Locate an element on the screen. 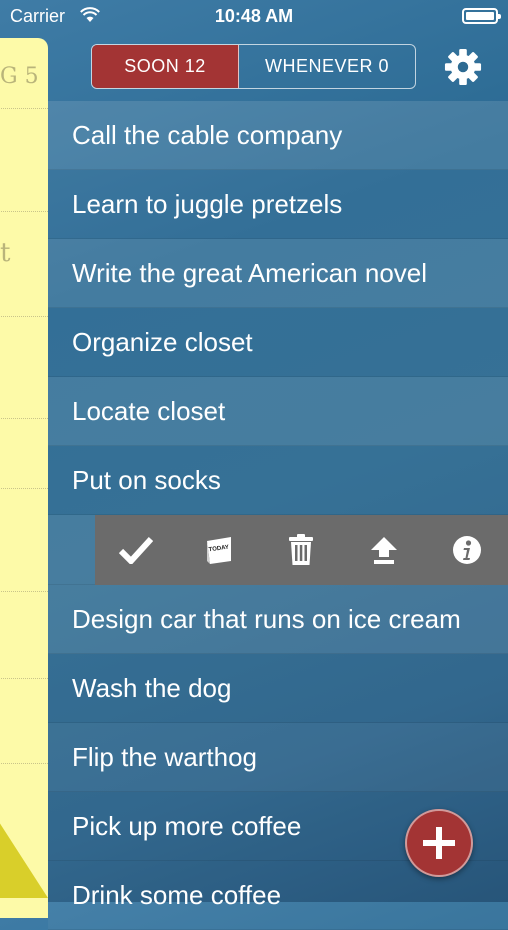 This screenshot has width=508, height=930. task-title: Drink some coffee is located at coordinates (177, 894).